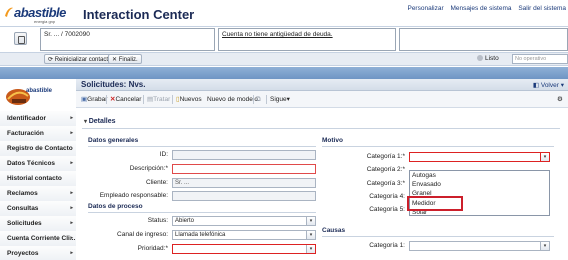 This screenshot has height=260, width=568. I want to click on highlight-box, so click(435, 203).